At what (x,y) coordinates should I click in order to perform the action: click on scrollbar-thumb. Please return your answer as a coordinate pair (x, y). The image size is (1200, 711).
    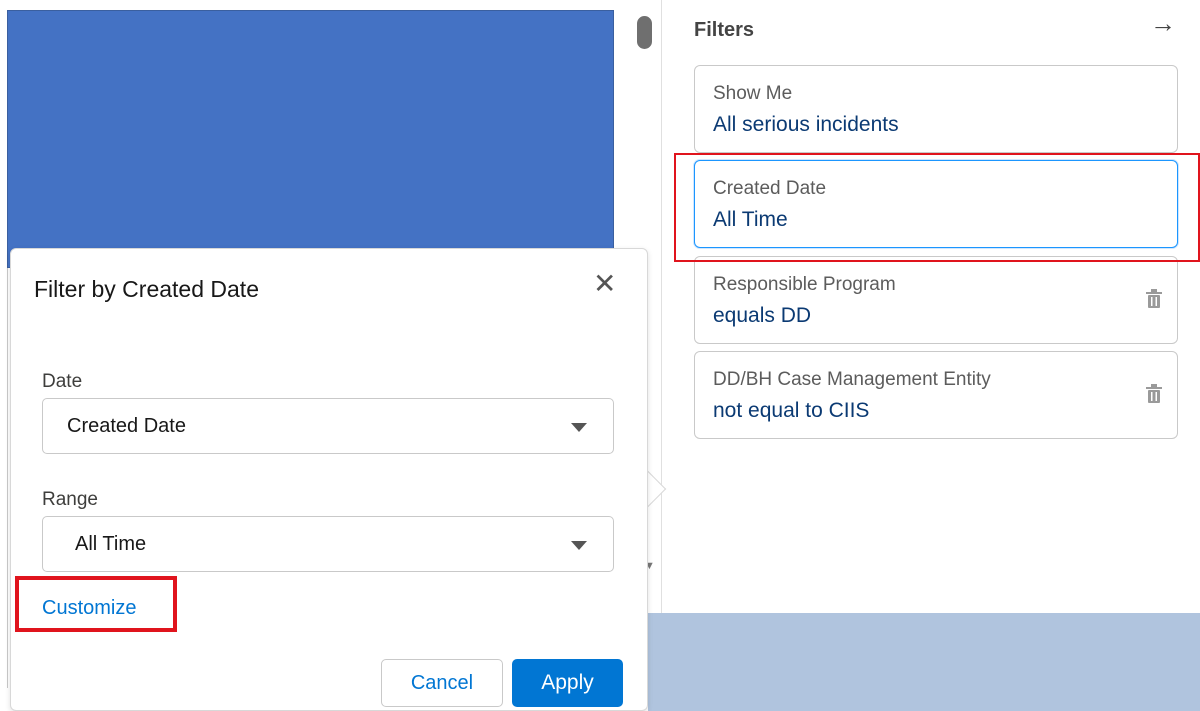
    Looking at the image, I should click on (644, 32).